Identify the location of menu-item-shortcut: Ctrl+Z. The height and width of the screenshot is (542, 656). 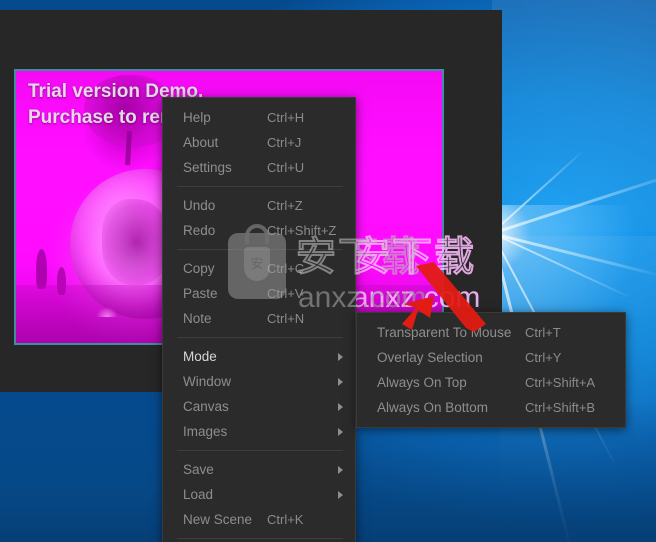
(285, 205).